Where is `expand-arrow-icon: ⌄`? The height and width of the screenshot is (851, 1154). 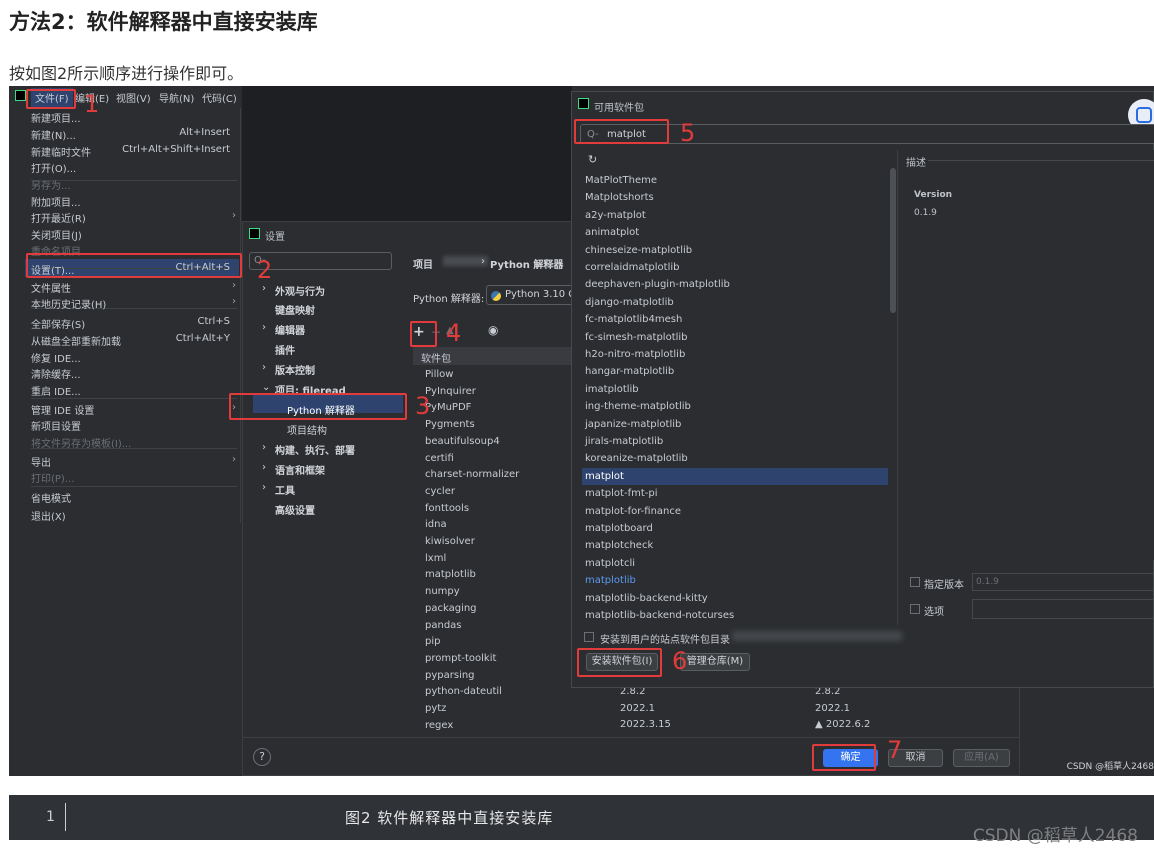 expand-arrow-icon: ⌄ is located at coordinates (266, 387).